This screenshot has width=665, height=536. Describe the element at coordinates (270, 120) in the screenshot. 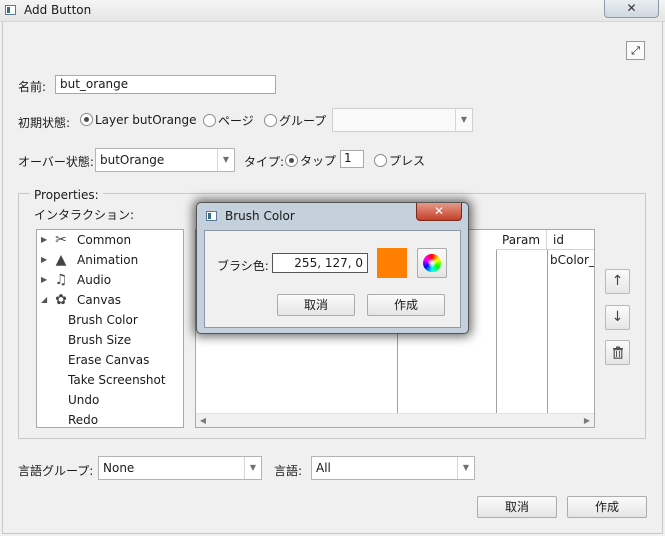

I see `radio-group-indicator` at that location.